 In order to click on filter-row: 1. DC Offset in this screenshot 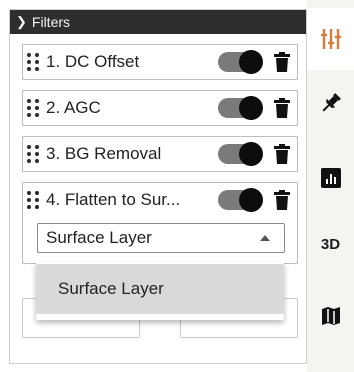, I will do `click(160, 62)`.